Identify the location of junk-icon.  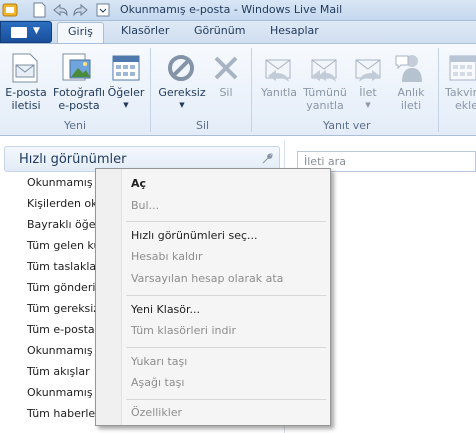
(181, 68).